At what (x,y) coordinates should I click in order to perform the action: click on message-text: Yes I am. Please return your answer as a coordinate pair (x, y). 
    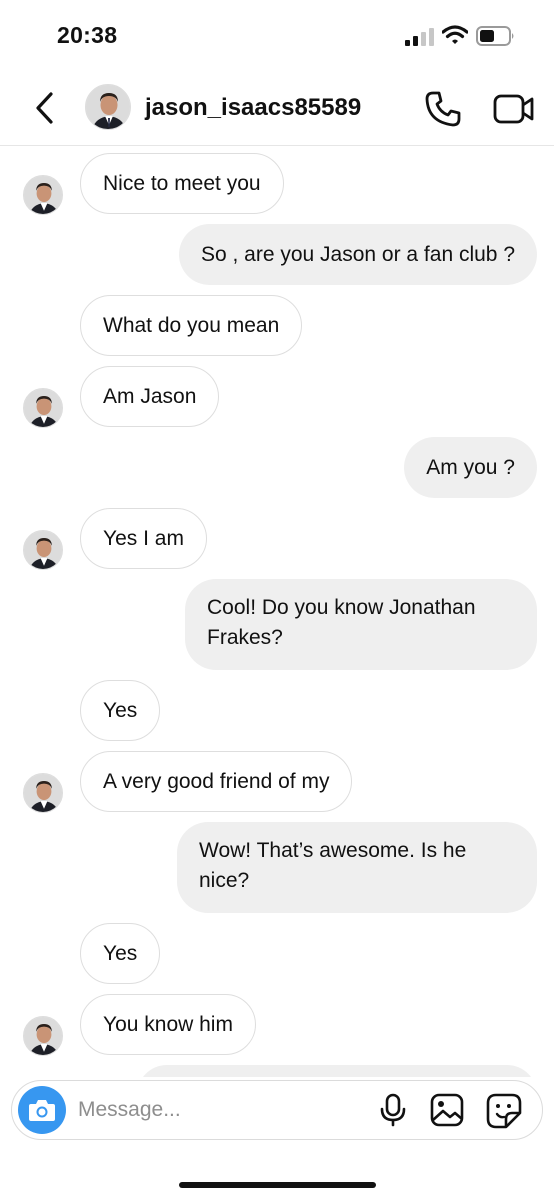
    Looking at the image, I should click on (143, 538).